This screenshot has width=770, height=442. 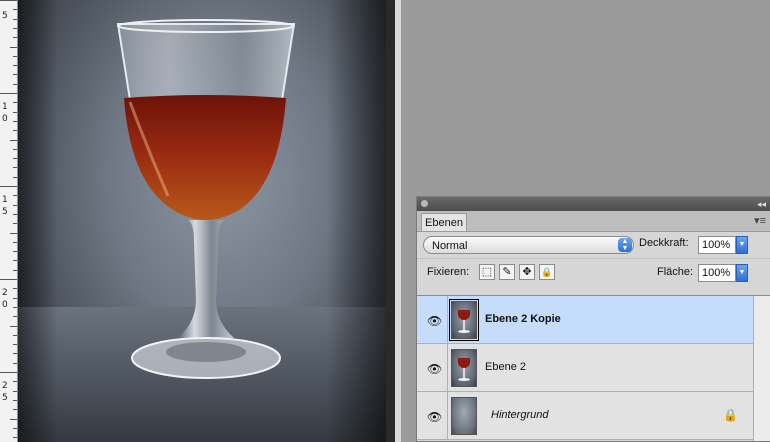 What do you see at coordinates (528, 245) in the screenshot?
I see `blend-mode-select: Normal ▲ ▼` at bounding box center [528, 245].